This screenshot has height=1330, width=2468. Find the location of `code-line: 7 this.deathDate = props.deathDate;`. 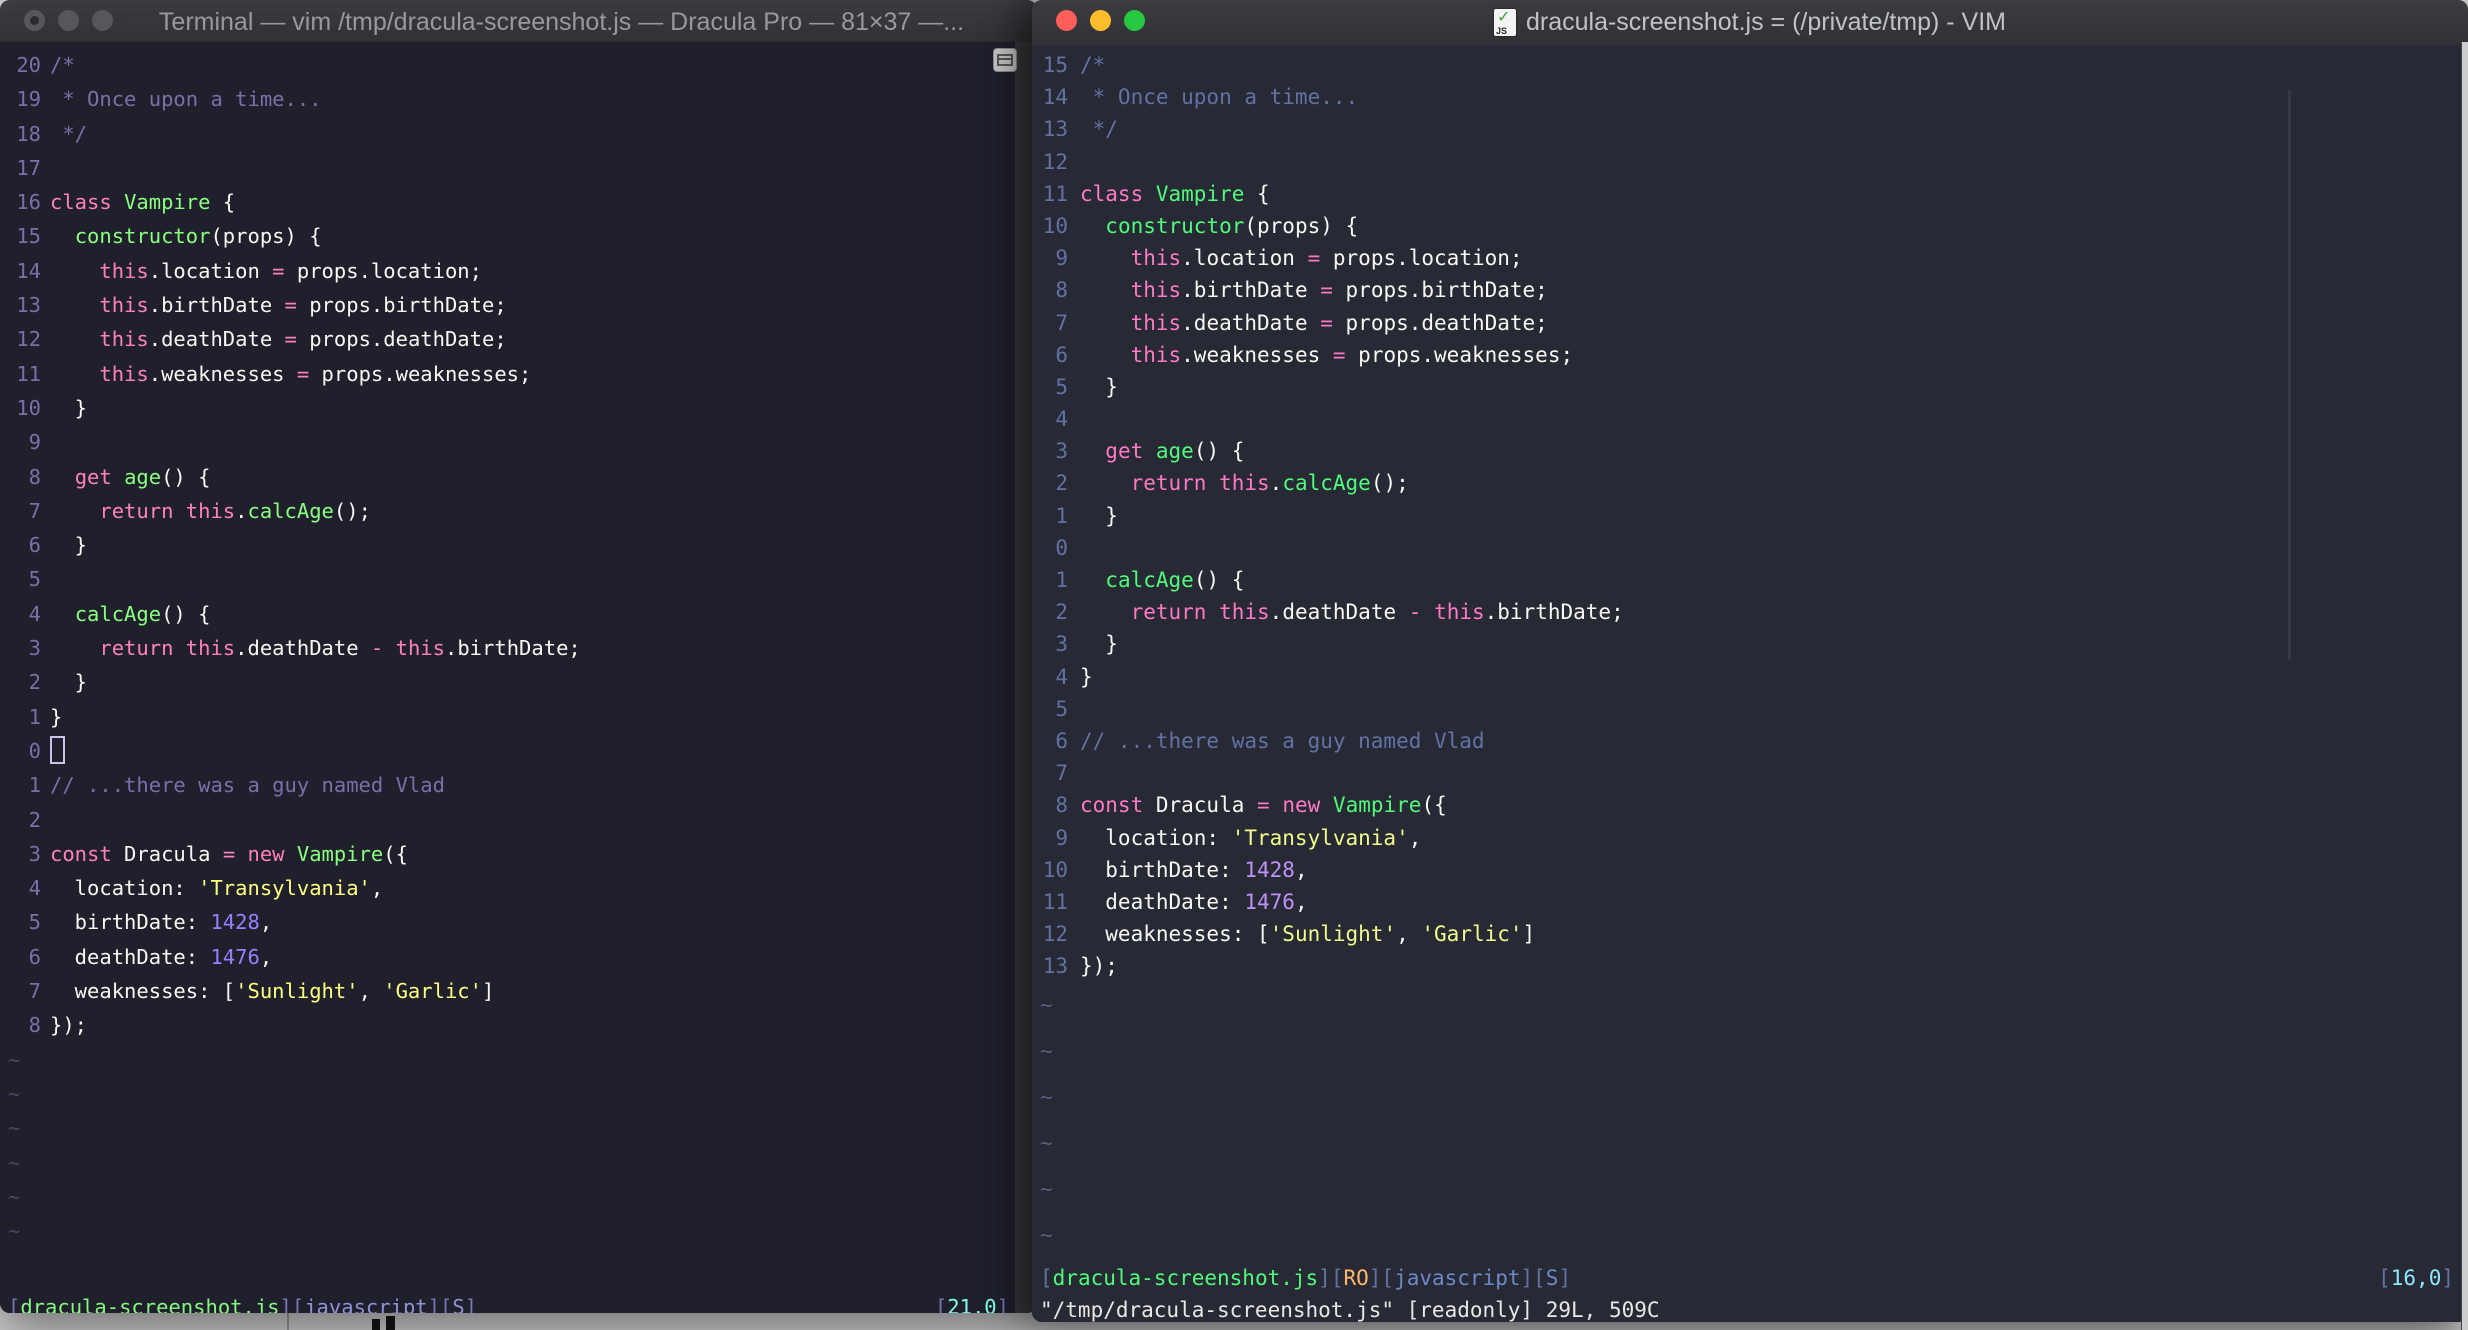

code-line: 7 this.deathDate = props.deathDate; is located at coordinates (1749, 323).